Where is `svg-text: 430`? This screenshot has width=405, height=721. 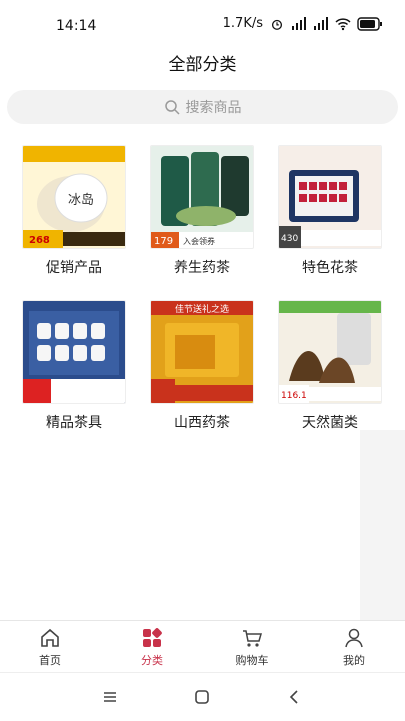
svg-text: 430 is located at coordinates (289, 239).